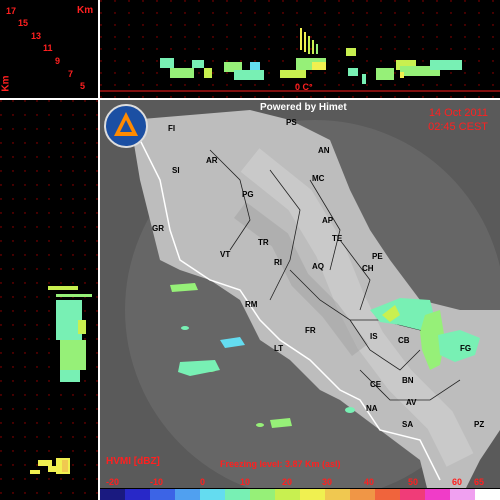  Describe the element at coordinates (203, 482) in the screenshot. I see `scale-tick-2: 0` at that location.